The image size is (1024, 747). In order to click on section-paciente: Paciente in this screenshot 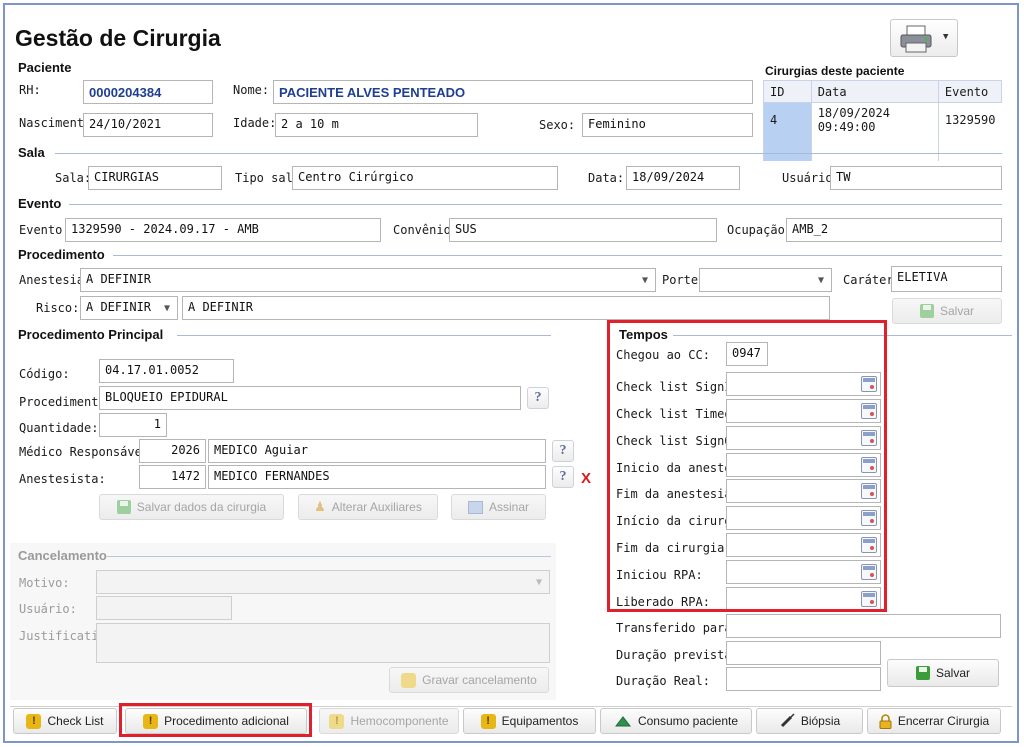, I will do `click(45, 67)`.